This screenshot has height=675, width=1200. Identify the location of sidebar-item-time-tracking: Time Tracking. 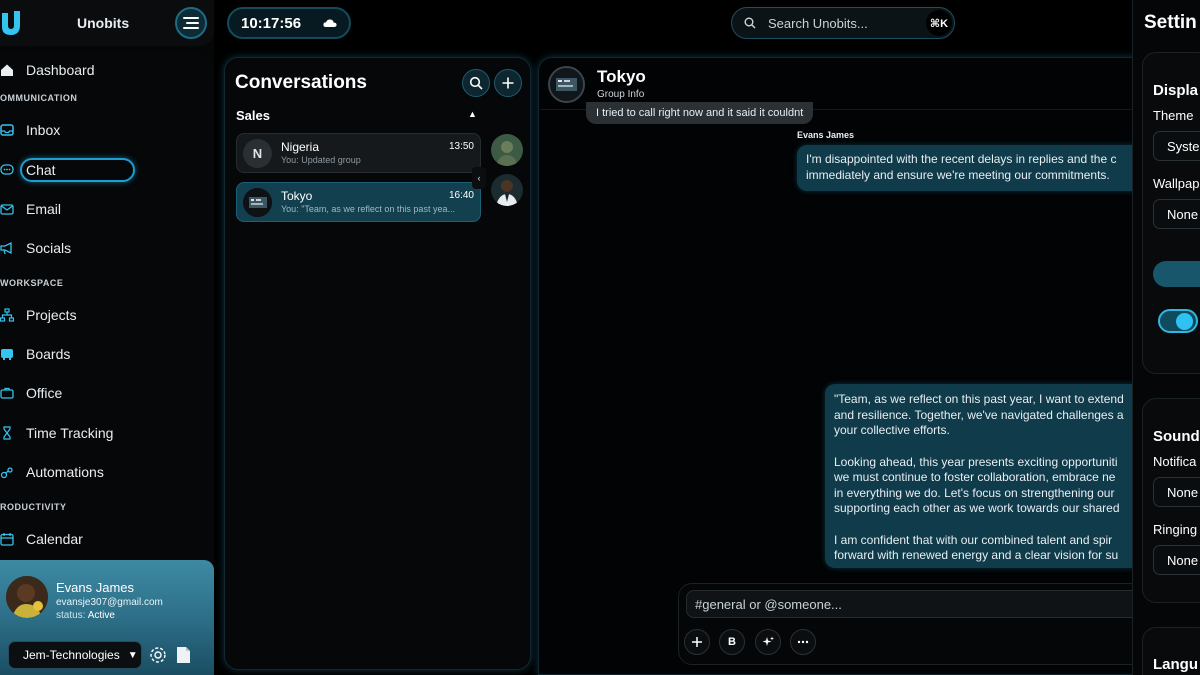
(56, 433).